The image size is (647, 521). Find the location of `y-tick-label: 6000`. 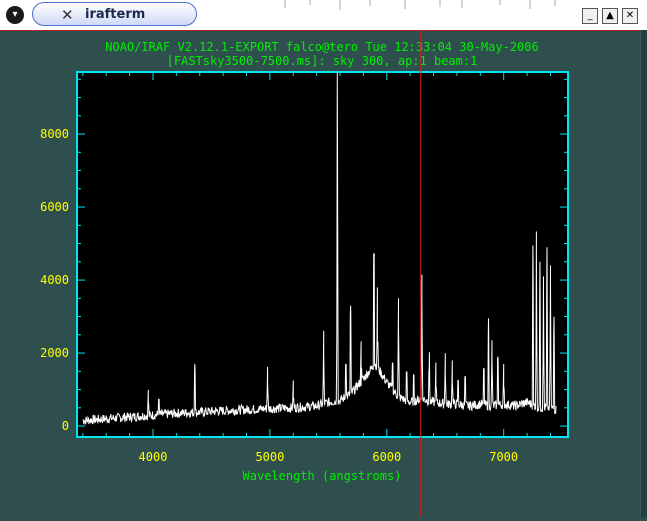

y-tick-label: 6000 is located at coordinates (54, 207).